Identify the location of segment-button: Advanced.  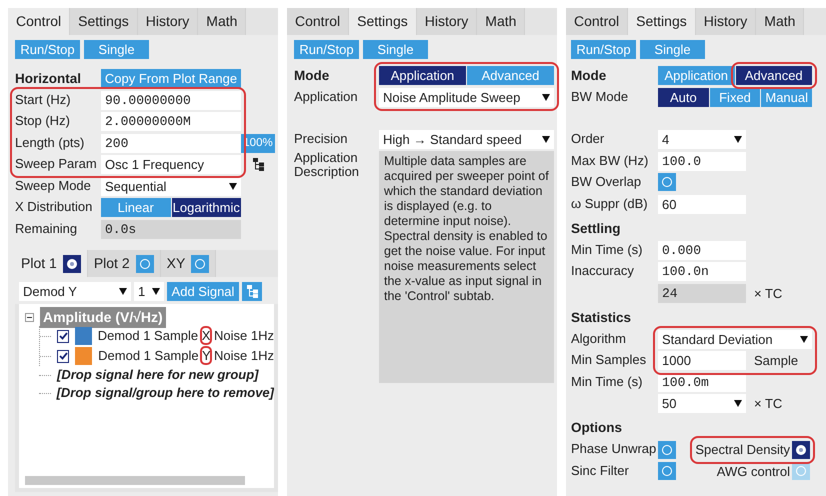
(774, 76).